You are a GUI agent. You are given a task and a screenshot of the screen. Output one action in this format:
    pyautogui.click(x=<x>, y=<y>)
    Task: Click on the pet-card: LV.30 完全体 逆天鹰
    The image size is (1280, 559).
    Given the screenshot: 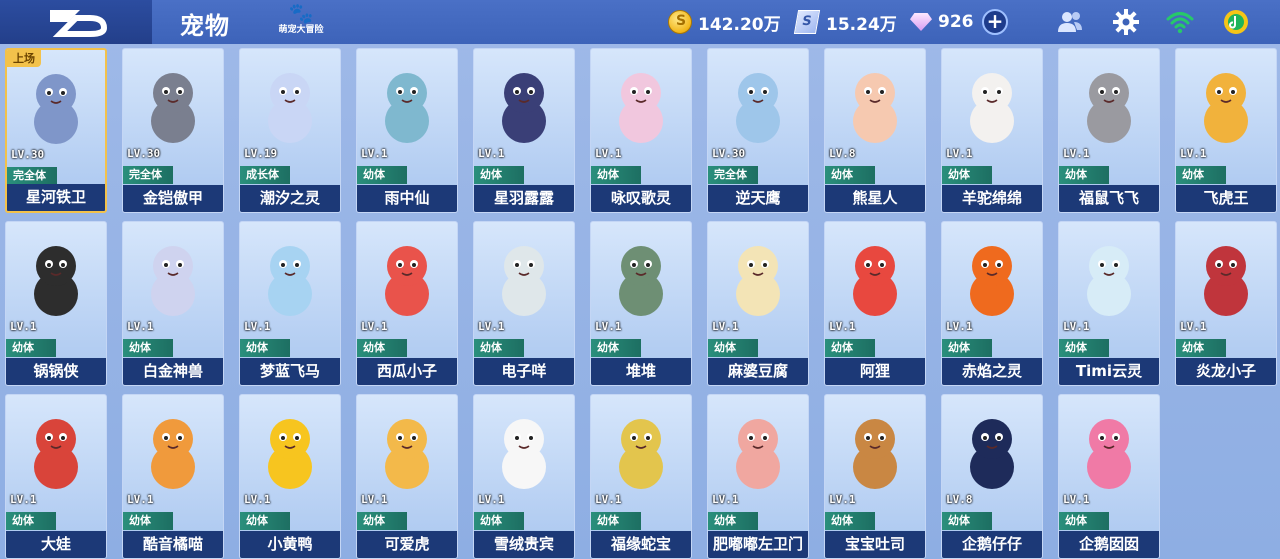 What is the action you would take?
    pyautogui.click(x=758, y=130)
    